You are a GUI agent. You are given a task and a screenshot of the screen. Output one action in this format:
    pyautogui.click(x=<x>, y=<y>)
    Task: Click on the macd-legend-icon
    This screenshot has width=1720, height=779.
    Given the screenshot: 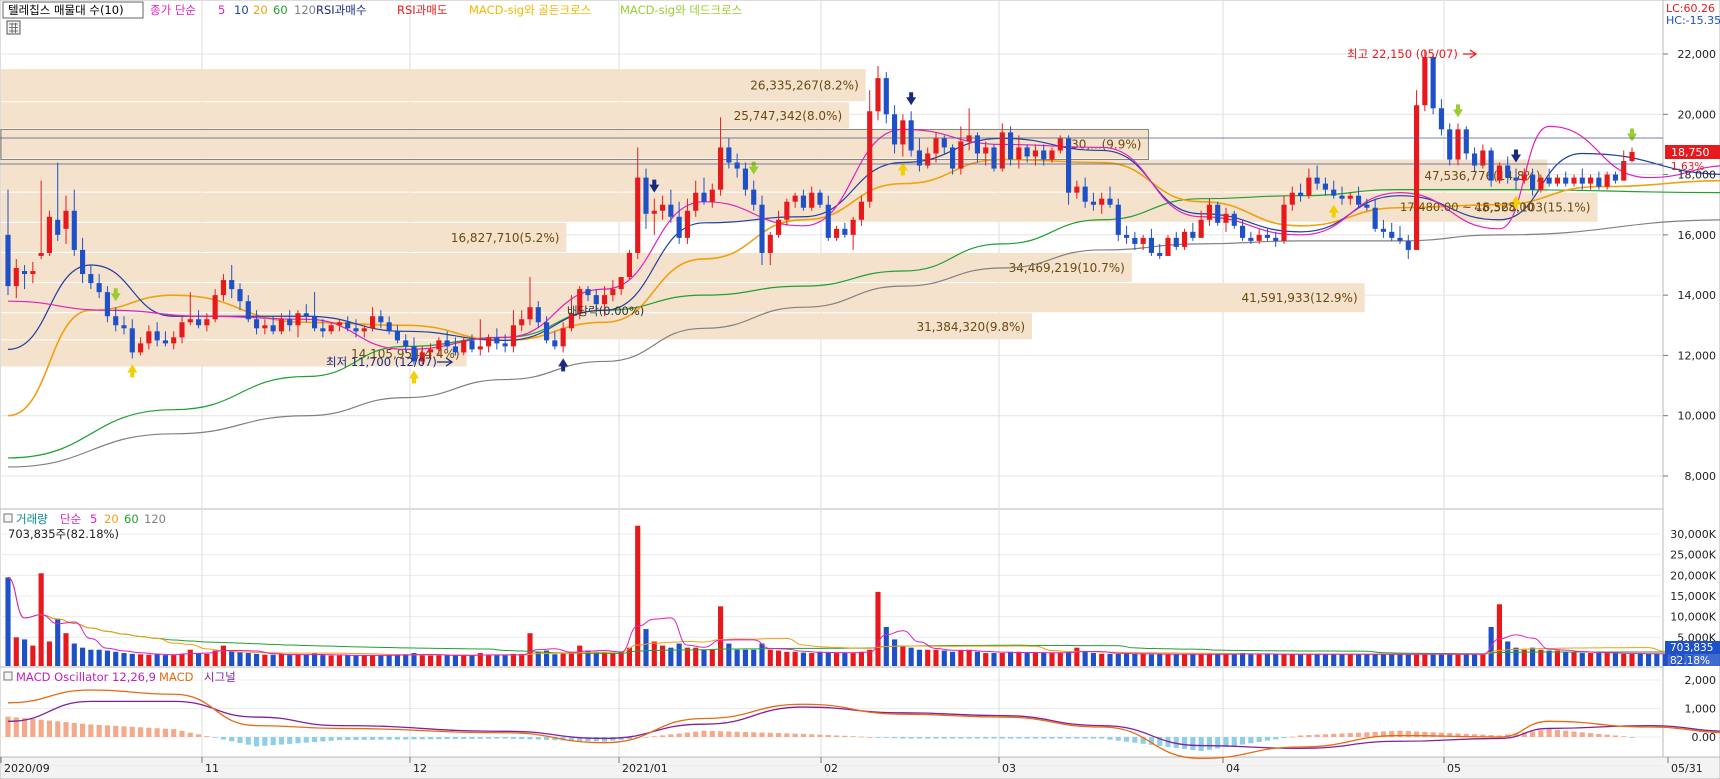 What is the action you would take?
    pyautogui.click(x=8, y=676)
    